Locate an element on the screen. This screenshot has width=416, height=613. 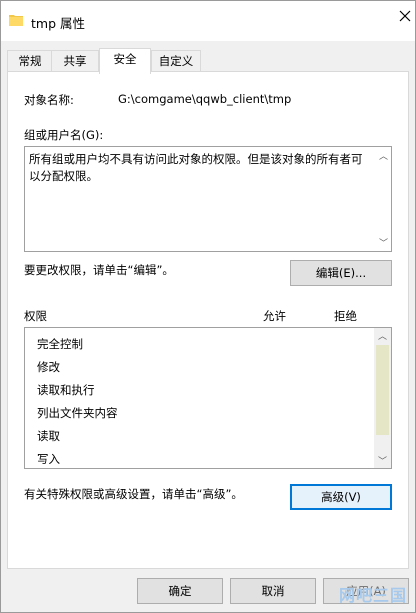
object-name-label: 对象名称: is located at coordinates (49, 100).